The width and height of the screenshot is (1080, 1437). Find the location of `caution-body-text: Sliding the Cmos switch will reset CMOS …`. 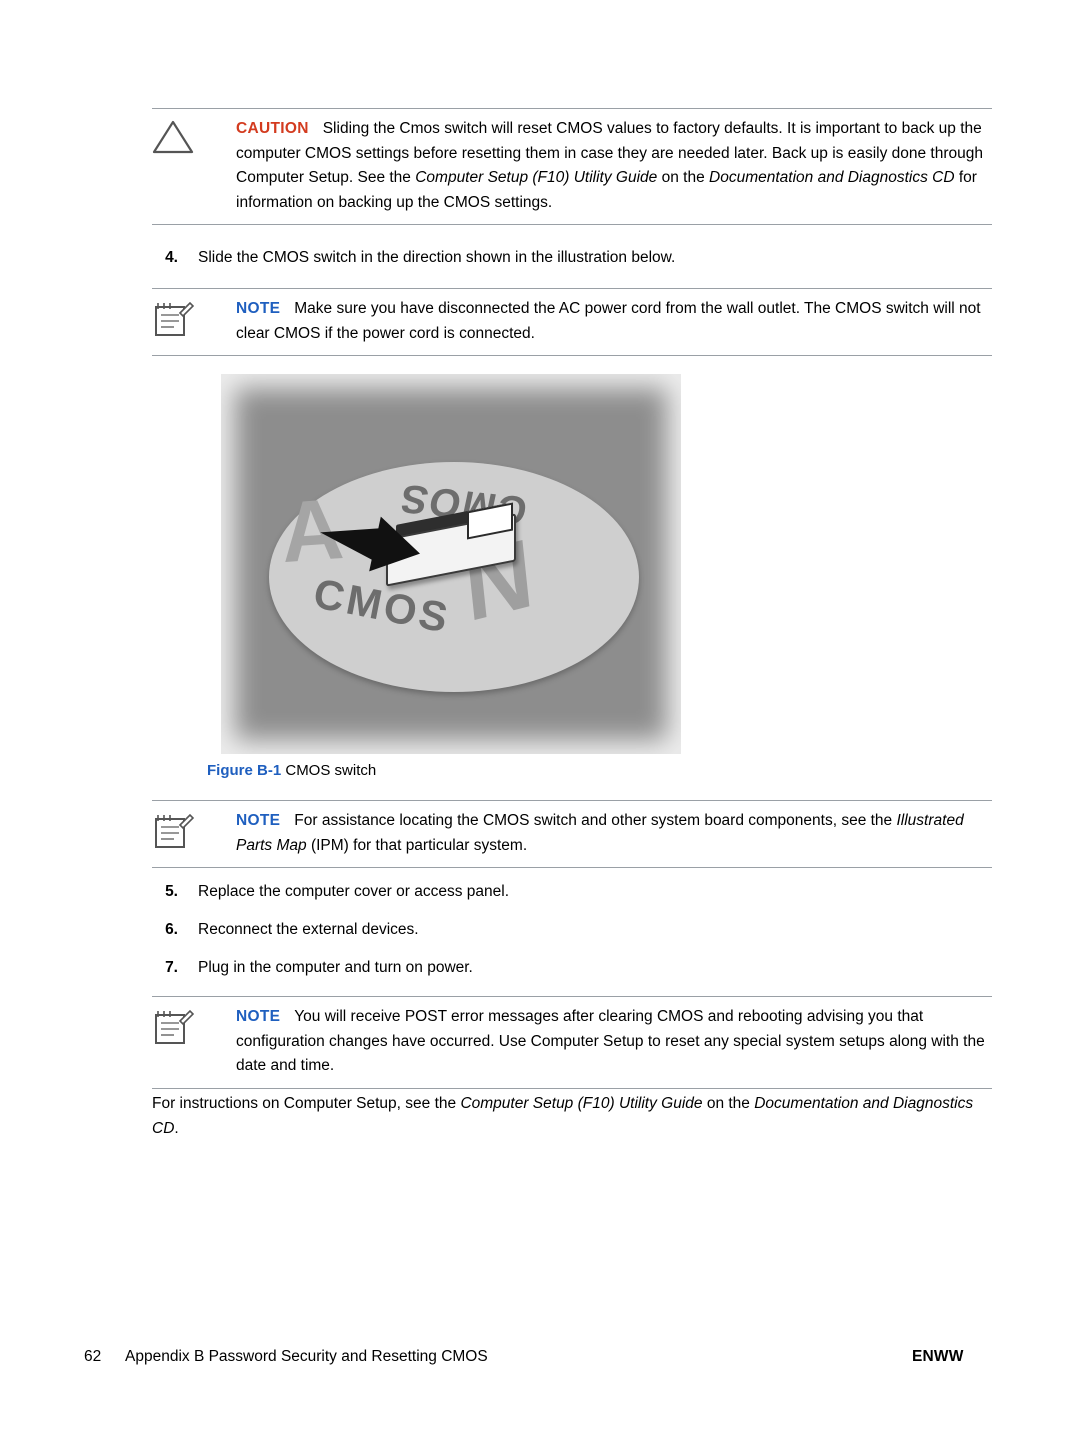

caution-body-text: Sliding the Cmos switch will reset CMOS … is located at coordinates (609, 165).